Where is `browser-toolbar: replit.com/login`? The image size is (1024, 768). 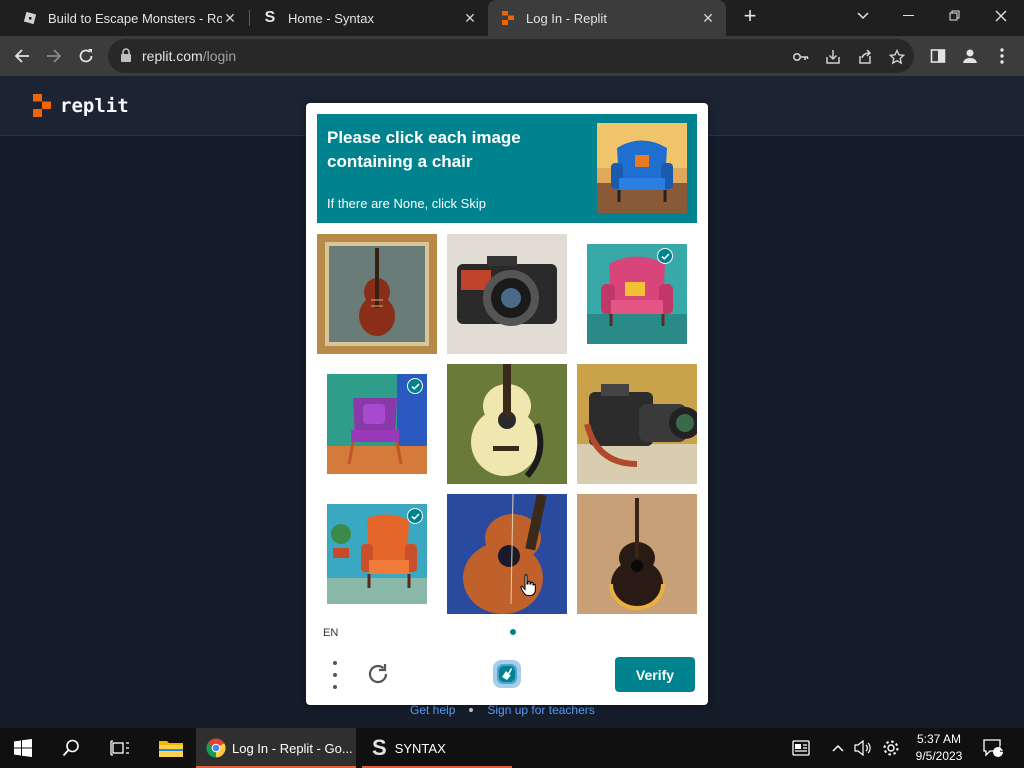
browser-toolbar: replit.com/login is located at coordinates (512, 56).